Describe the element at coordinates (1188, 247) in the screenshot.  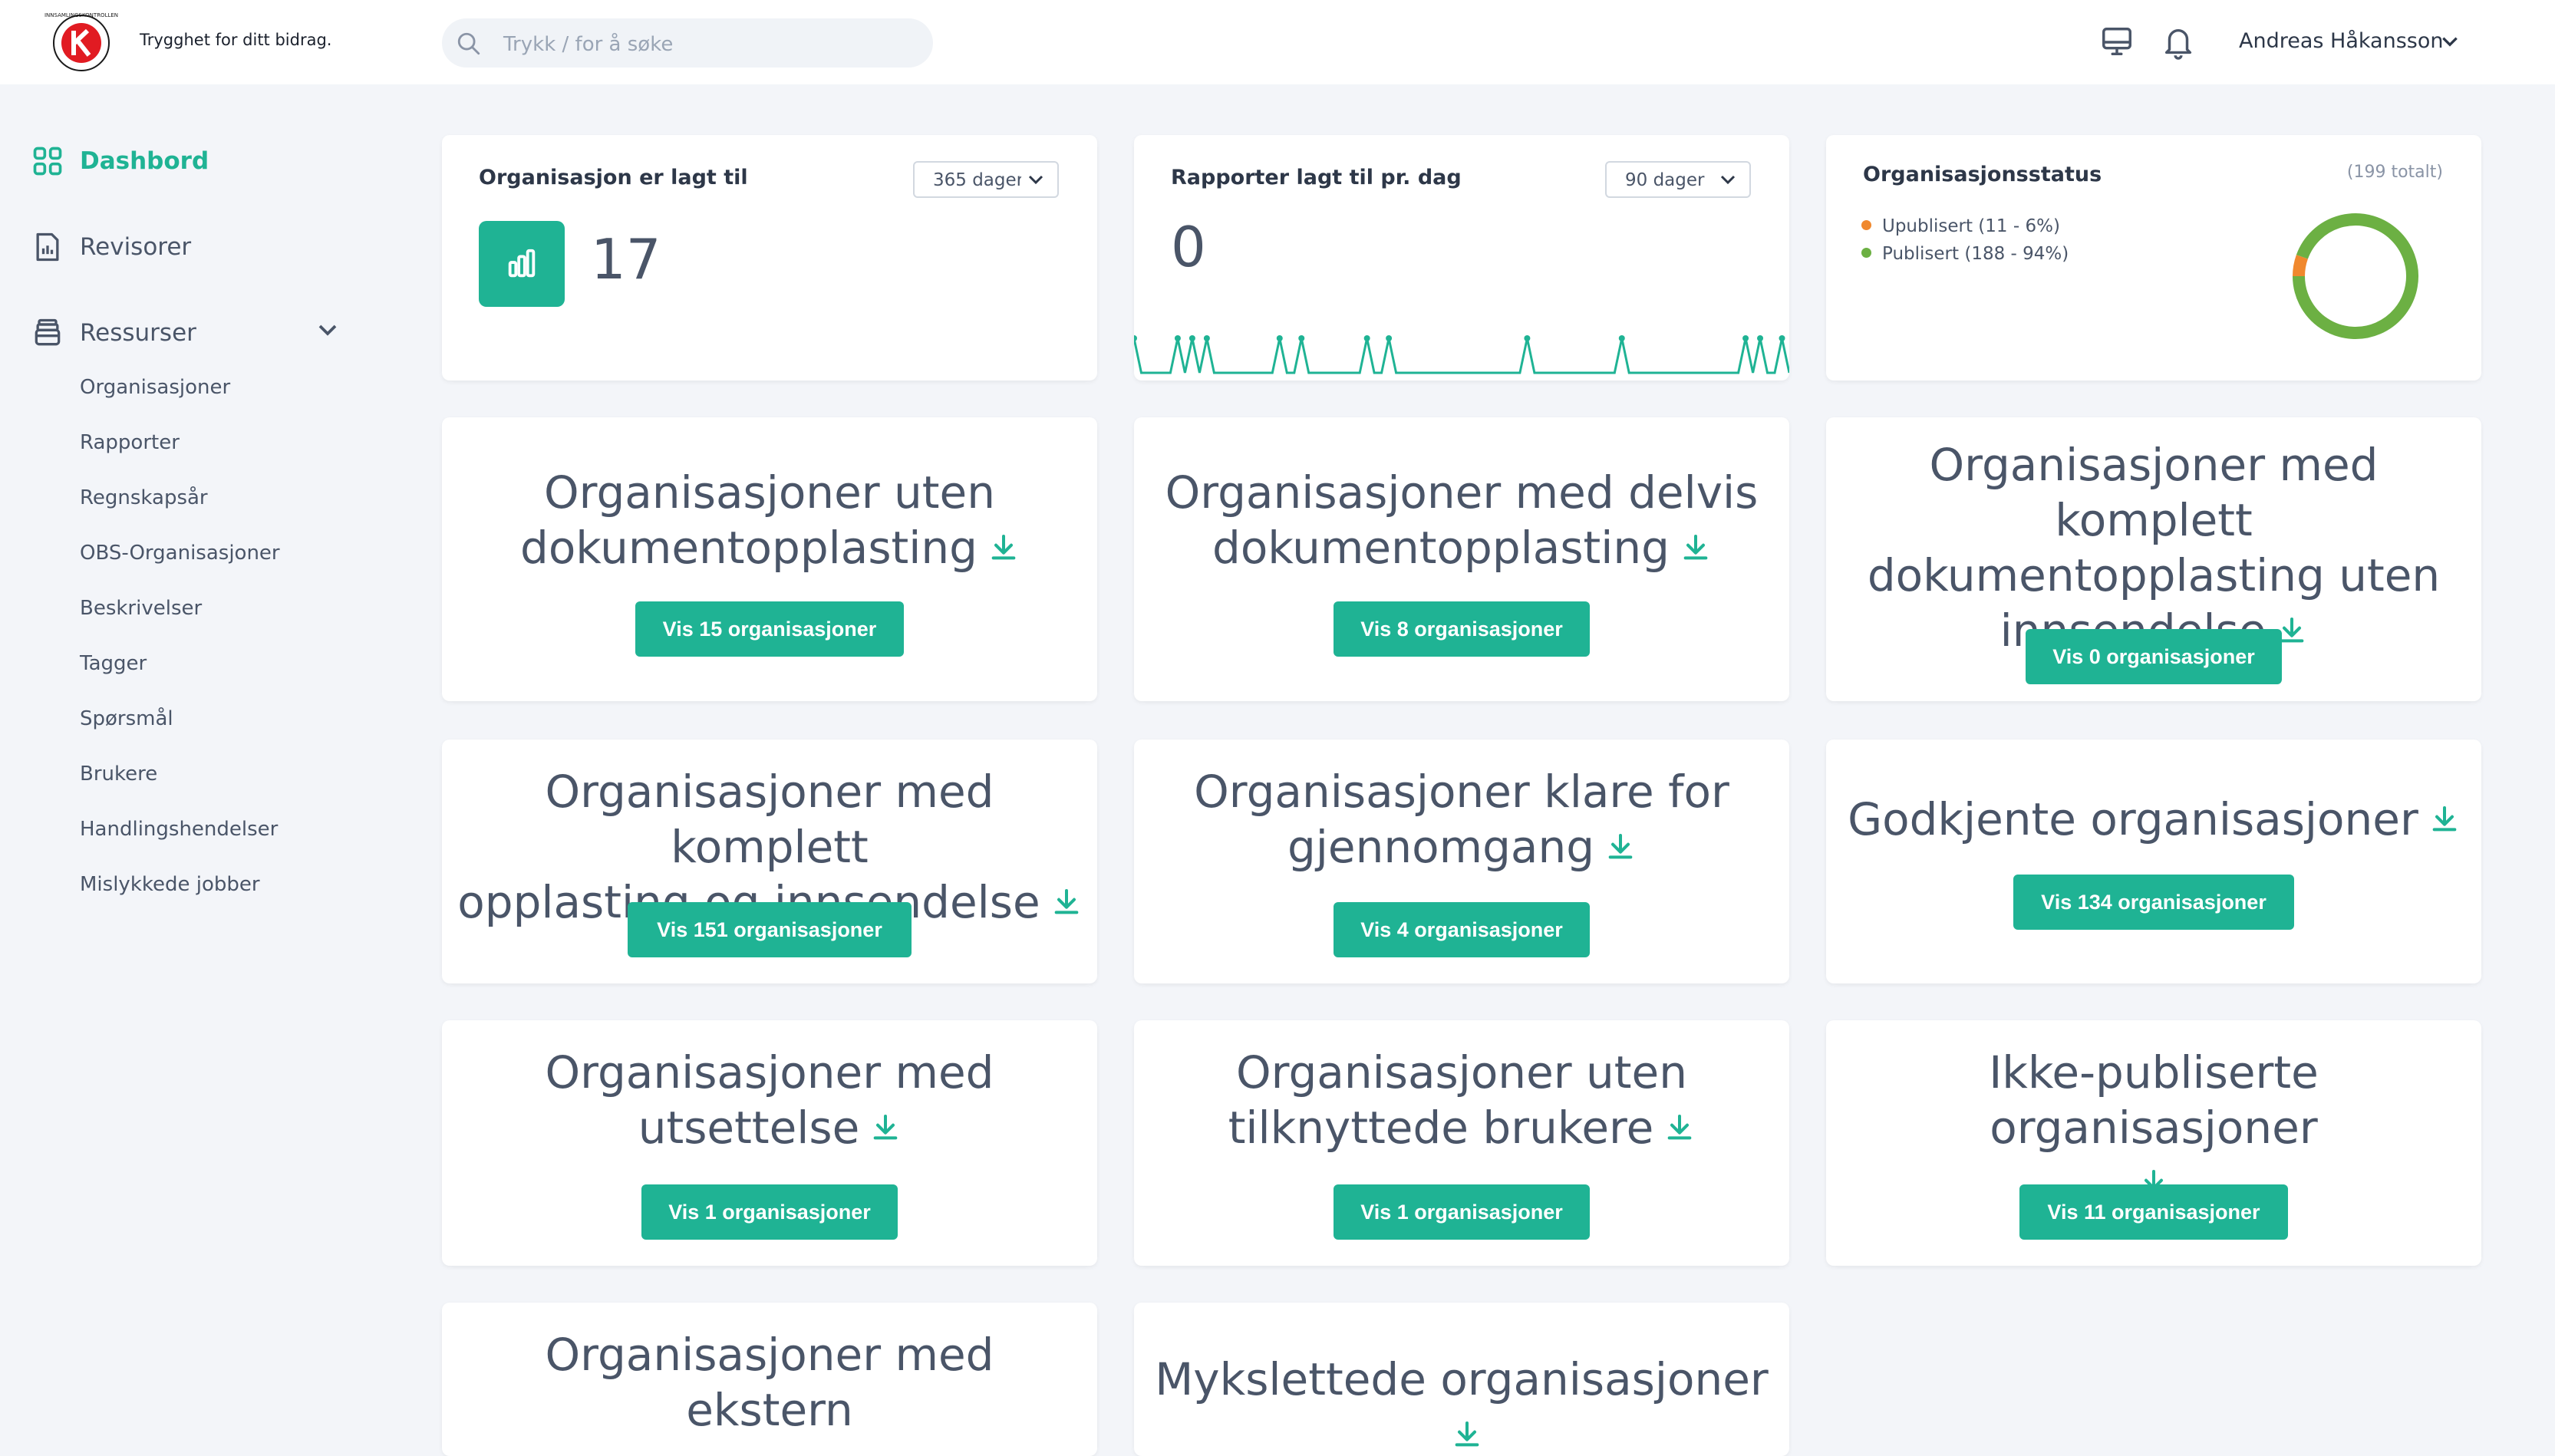
I see `stat-value: 0` at that location.